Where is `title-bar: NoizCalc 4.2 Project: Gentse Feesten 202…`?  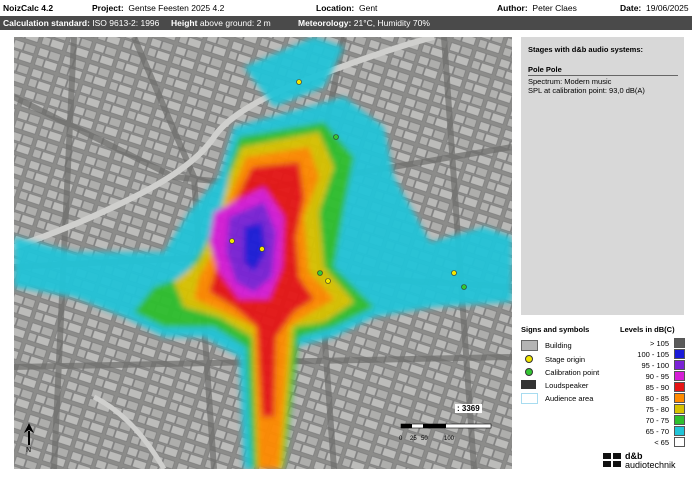 title-bar: NoizCalc 4.2 Project: Gentse Feesten 202… is located at coordinates (346, 8).